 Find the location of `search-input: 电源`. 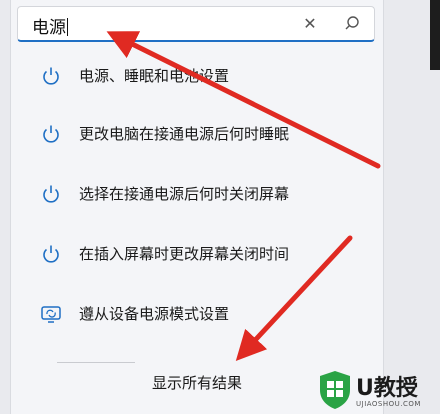

search-input: 电源 is located at coordinates (50, 25).